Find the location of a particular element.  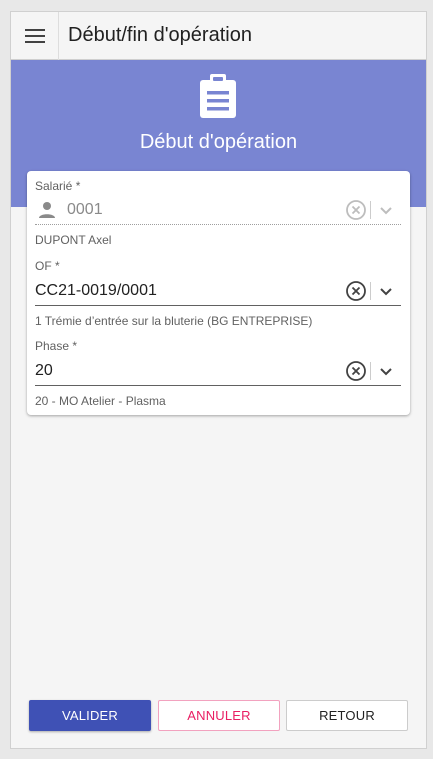

hamburger-menu-icon is located at coordinates (34, 35).